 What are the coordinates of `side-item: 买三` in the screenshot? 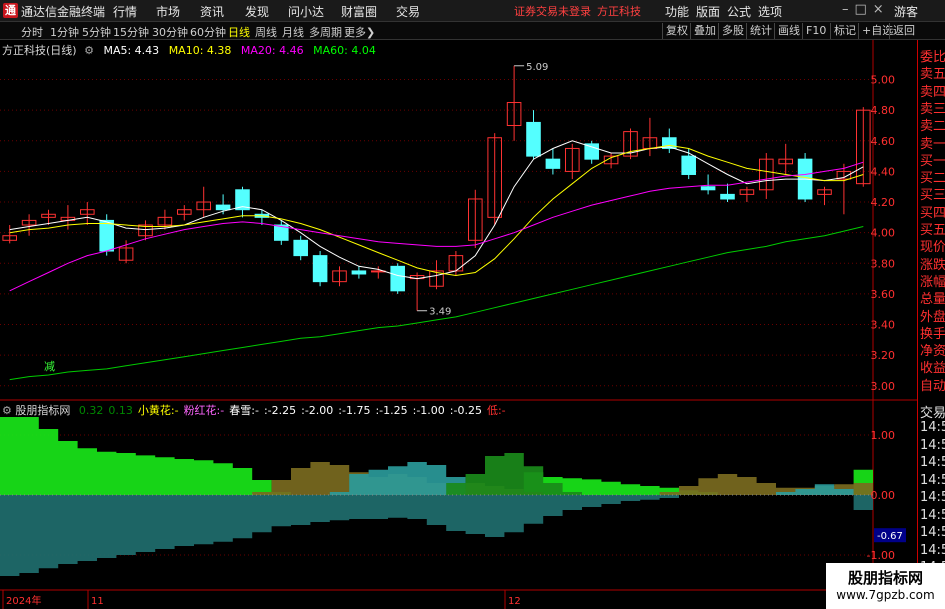 It's located at (932, 193).